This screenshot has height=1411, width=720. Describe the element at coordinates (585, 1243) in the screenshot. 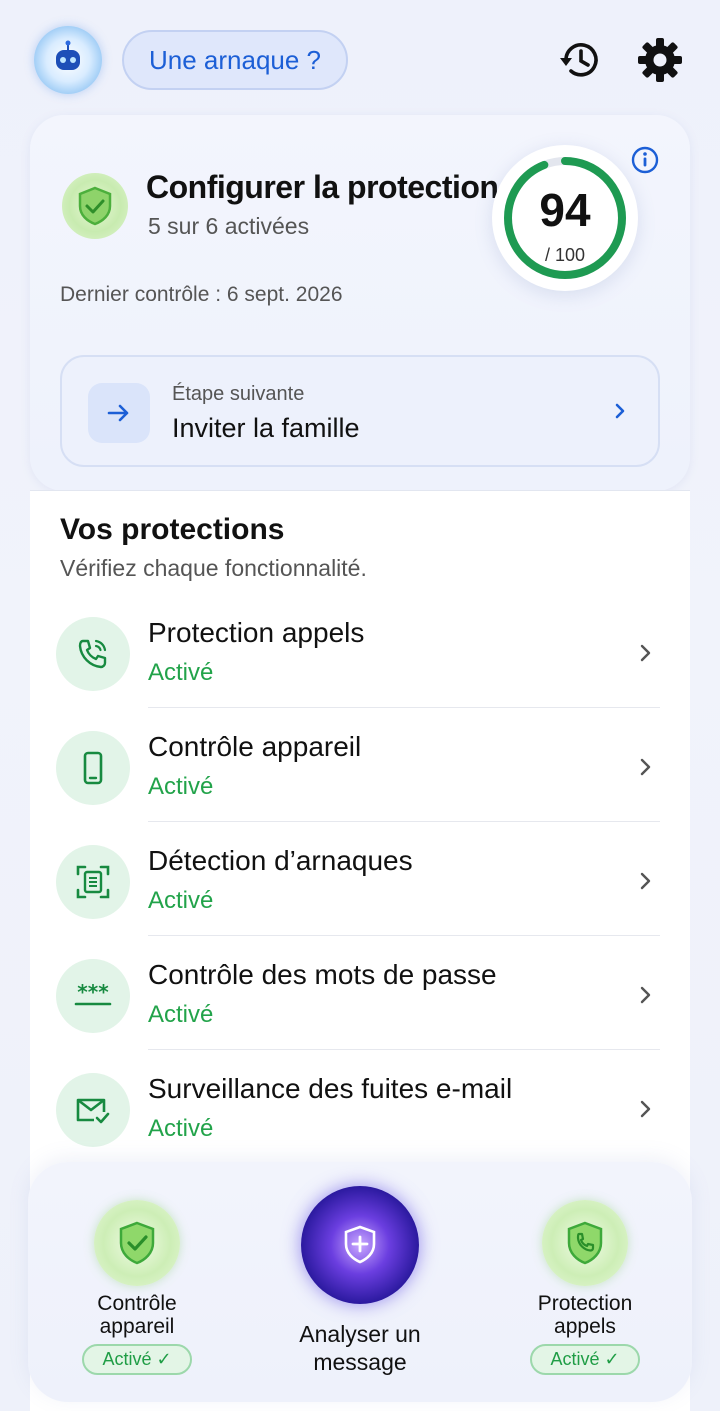

I see `shield-phone-icon` at that location.